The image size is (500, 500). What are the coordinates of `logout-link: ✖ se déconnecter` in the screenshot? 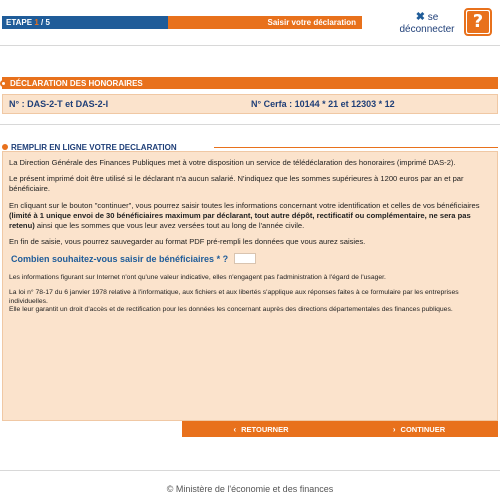 It's located at (427, 23).